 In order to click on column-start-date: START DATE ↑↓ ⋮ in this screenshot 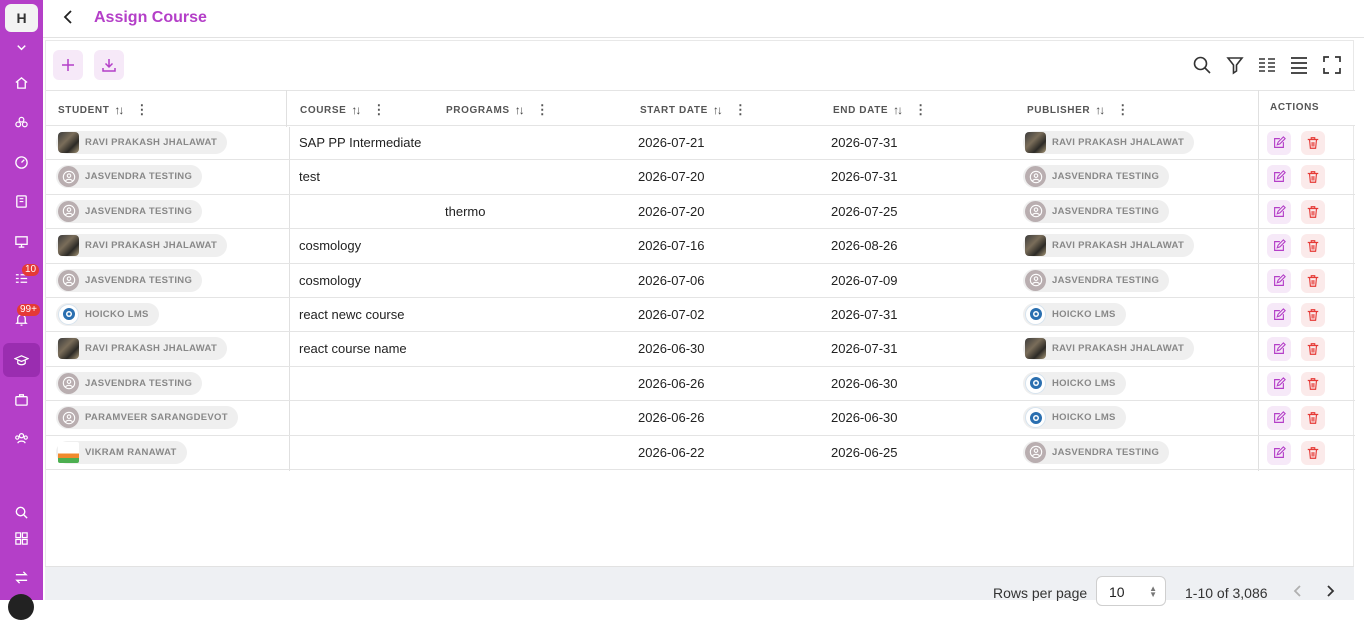, I will do `click(693, 110)`.